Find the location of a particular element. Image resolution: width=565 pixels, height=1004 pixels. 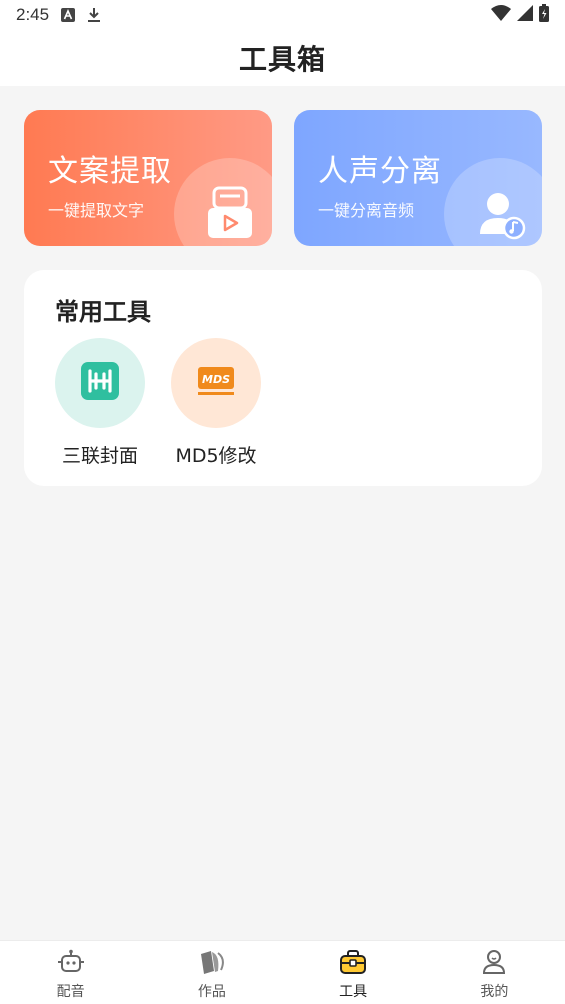

robot-icon is located at coordinates (71, 964).